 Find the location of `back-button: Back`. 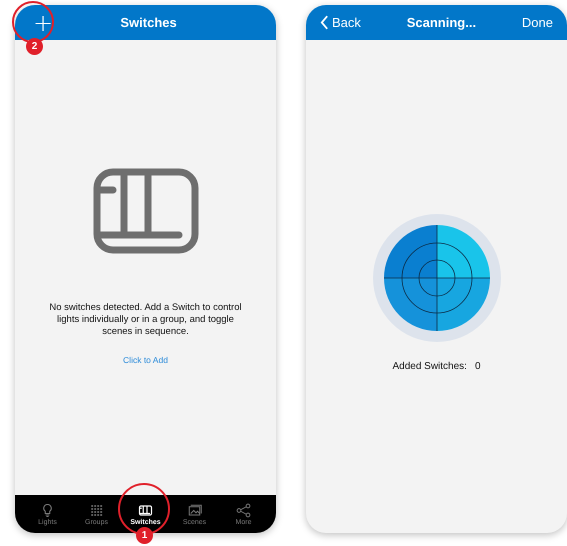

back-button: Back is located at coordinates (340, 22).